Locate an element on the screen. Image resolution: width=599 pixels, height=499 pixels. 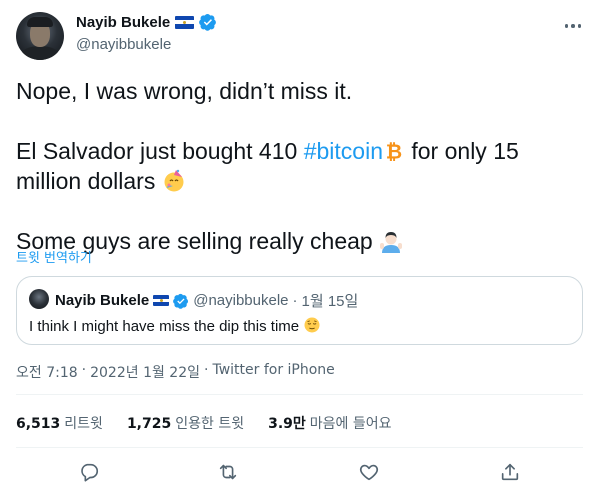
quoted-author-handle: @nayibbukele is located at coordinates (241, 300).